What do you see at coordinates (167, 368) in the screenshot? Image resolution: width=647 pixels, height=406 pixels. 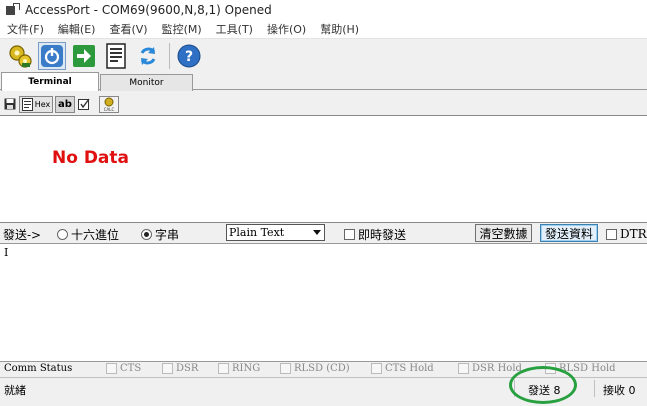 I see `signal-dsr-checkbox` at bounding box center [167, 368].